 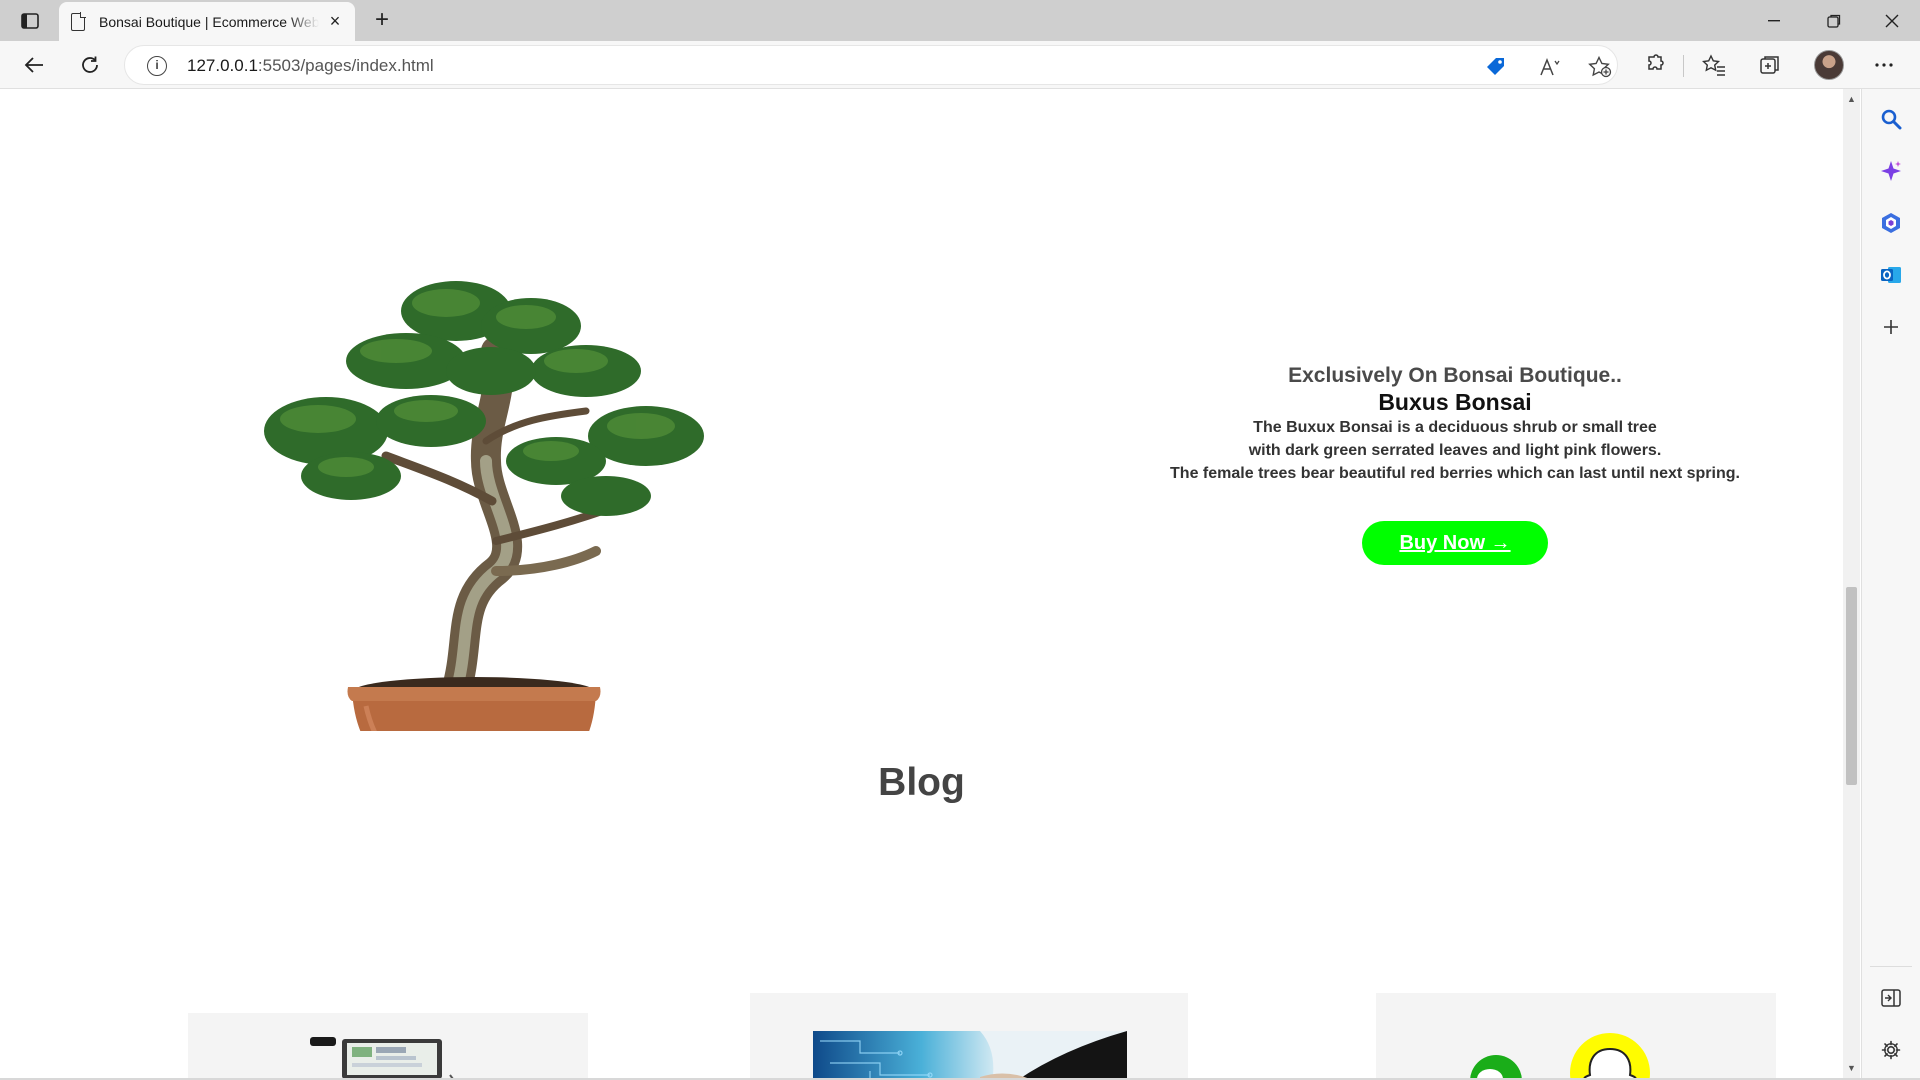 I want to click on hide-sidebar-icon, so click(x=1891, y=998).